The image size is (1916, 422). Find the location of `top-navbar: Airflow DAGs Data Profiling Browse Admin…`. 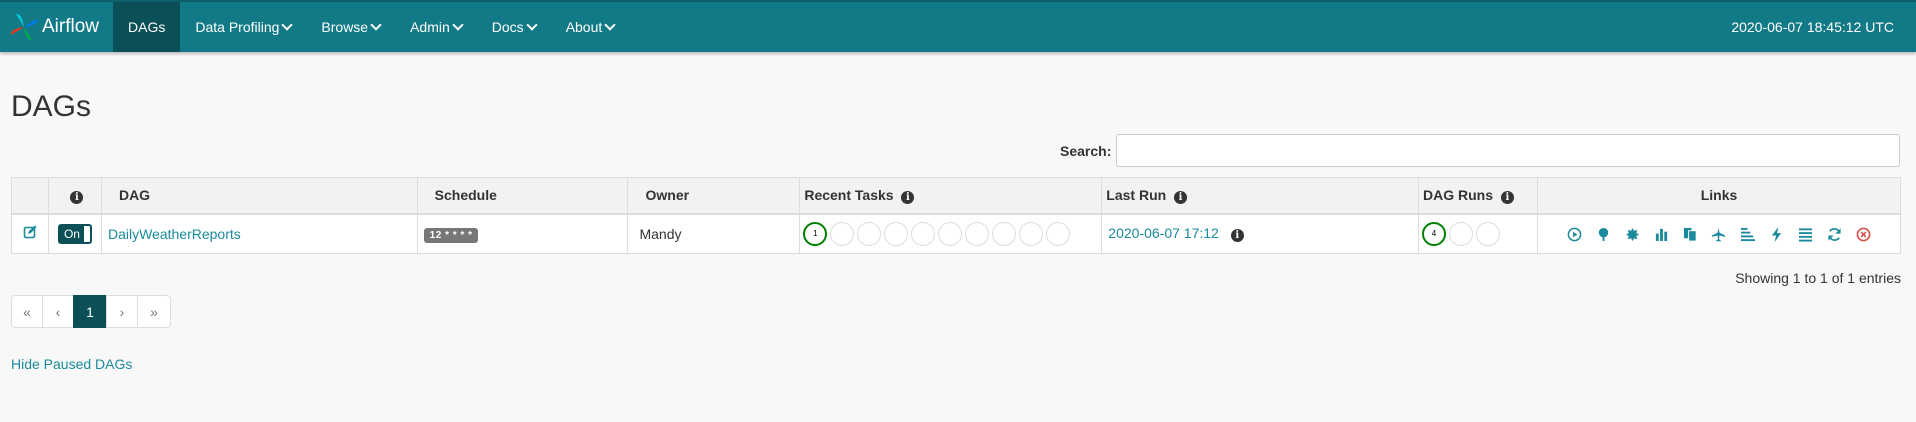

top-navbar: Airflow DAGs Data Profiling Browse Admin… is located at coordinates (958, 26).